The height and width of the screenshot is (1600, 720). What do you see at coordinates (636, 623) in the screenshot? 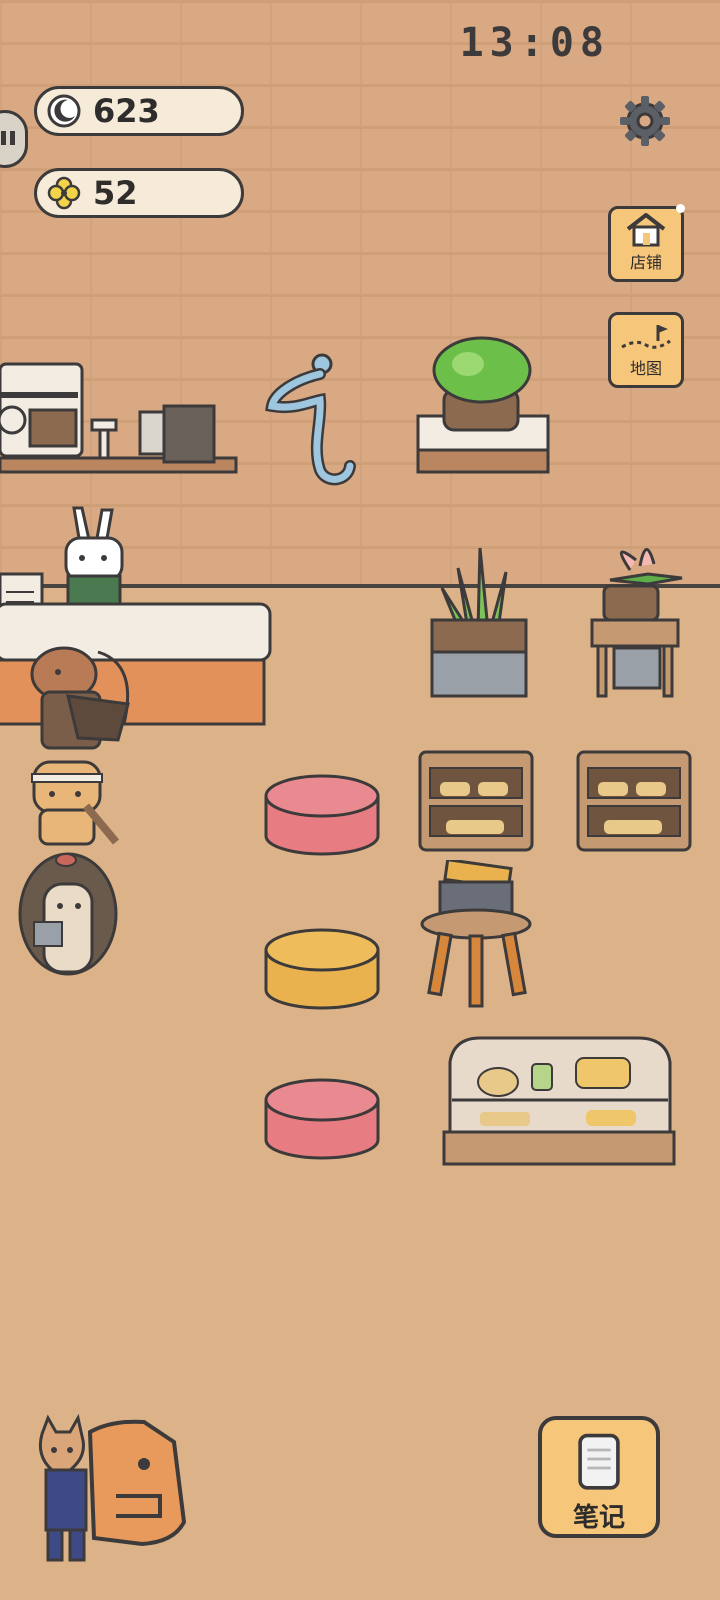
I see `flower-pot-stand` at bounding box center [636, 623].